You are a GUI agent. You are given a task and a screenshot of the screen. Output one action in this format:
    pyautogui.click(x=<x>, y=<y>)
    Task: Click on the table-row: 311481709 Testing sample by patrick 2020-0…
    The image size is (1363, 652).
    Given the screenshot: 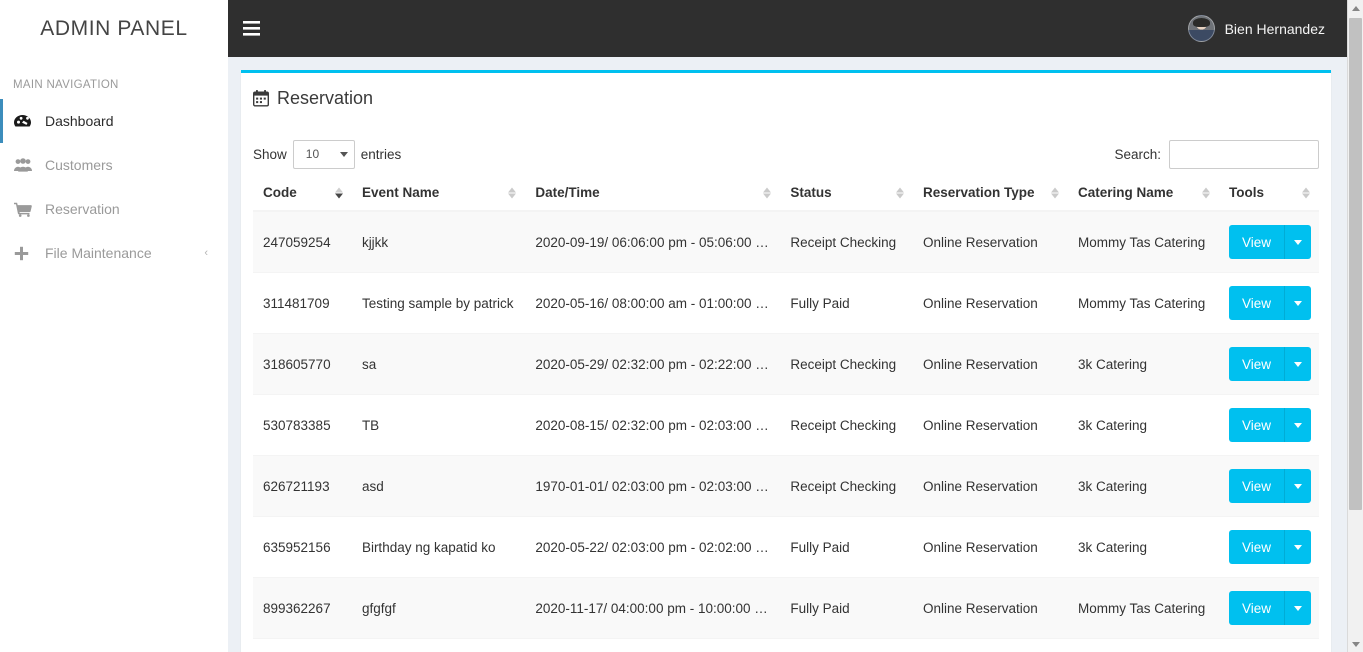 What is the action you would take?
    pyautogui.click(x=786, y=303)
    